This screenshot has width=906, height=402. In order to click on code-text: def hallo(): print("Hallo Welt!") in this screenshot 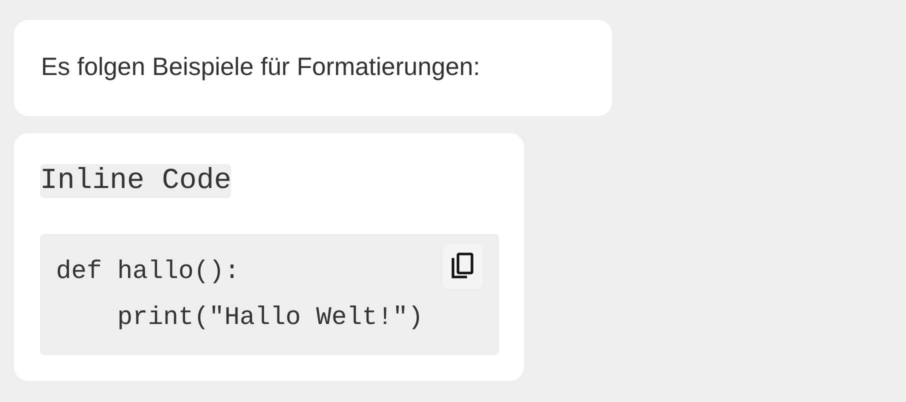, I will do `click(240, 295)`.